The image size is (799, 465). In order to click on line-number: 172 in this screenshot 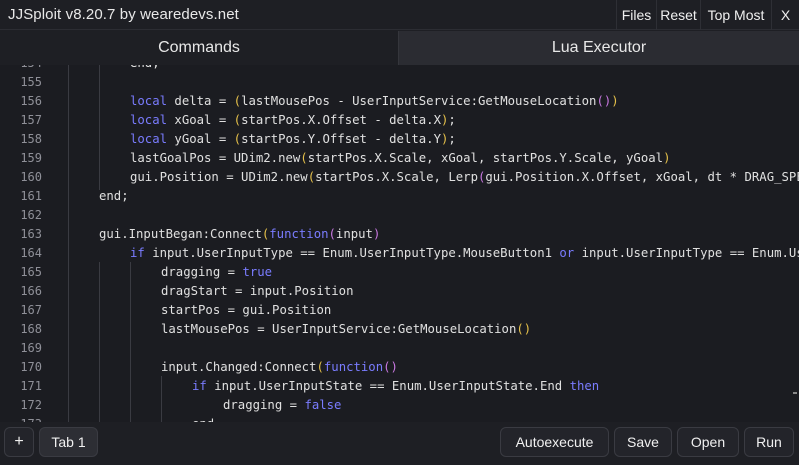, I will do `click(31, 405)`.